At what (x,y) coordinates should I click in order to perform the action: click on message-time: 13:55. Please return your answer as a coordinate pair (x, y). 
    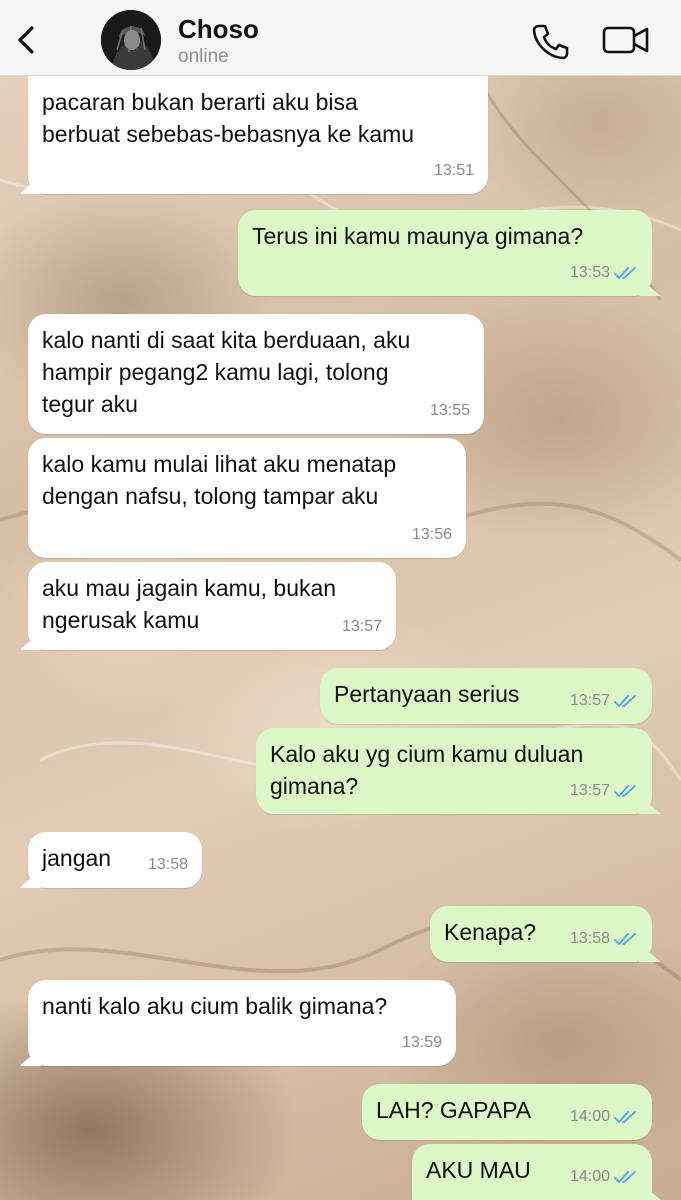
    Looking at the image, I should click on (449, 410).